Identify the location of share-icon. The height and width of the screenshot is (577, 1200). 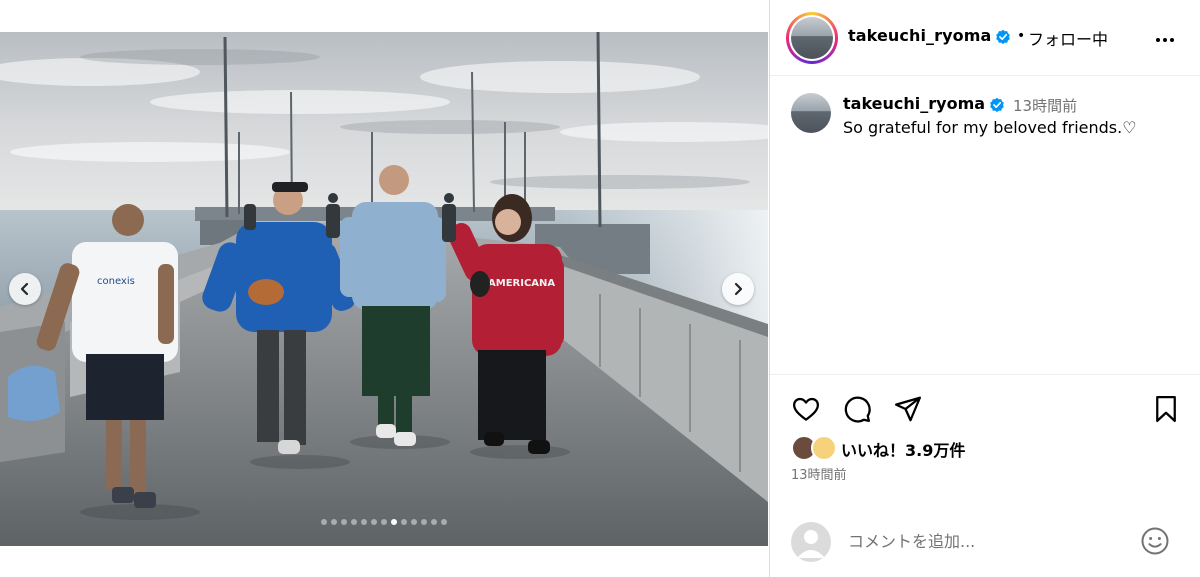
(908, 409).